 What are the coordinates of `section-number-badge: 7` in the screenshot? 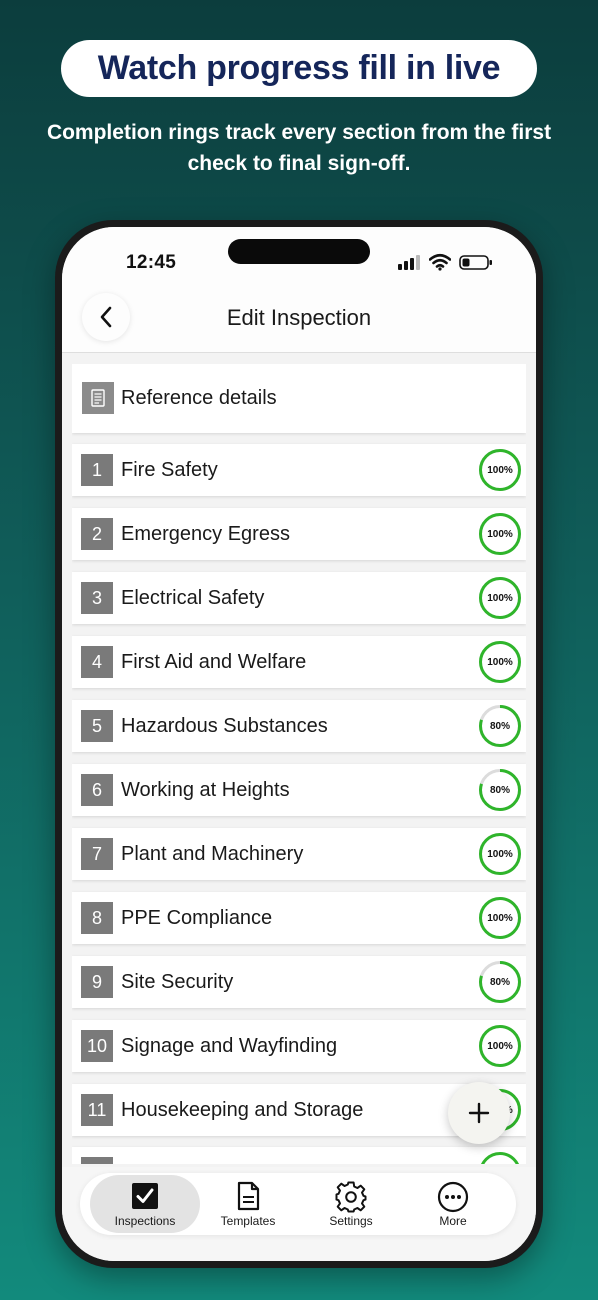 It's located at (97, 854).